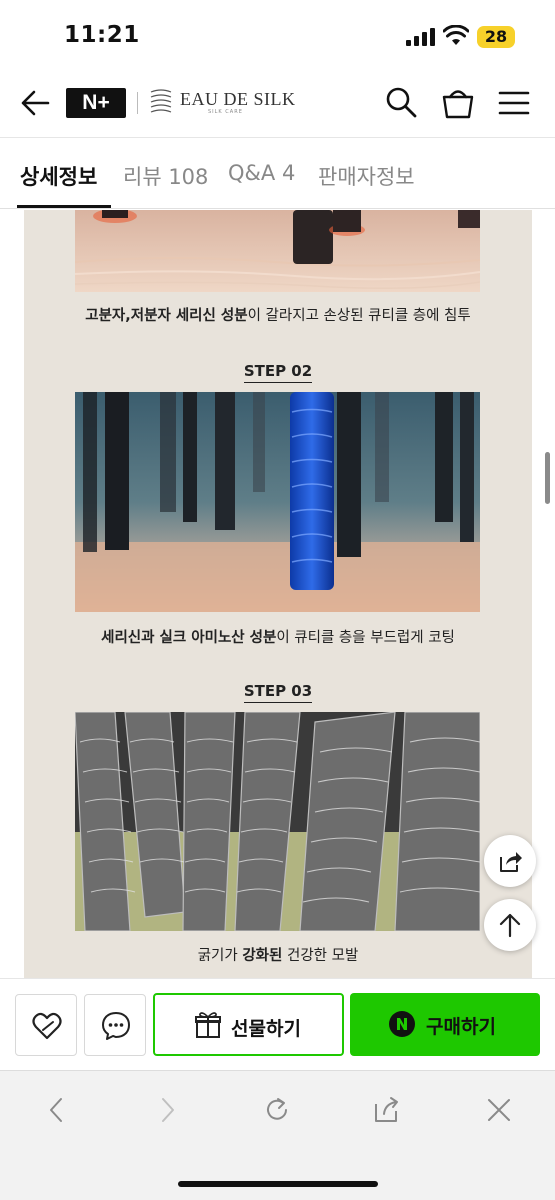  Describe the element at coordinates (96, 103) in the screenshot. I see `naver-plus-logo: N+` at that location.